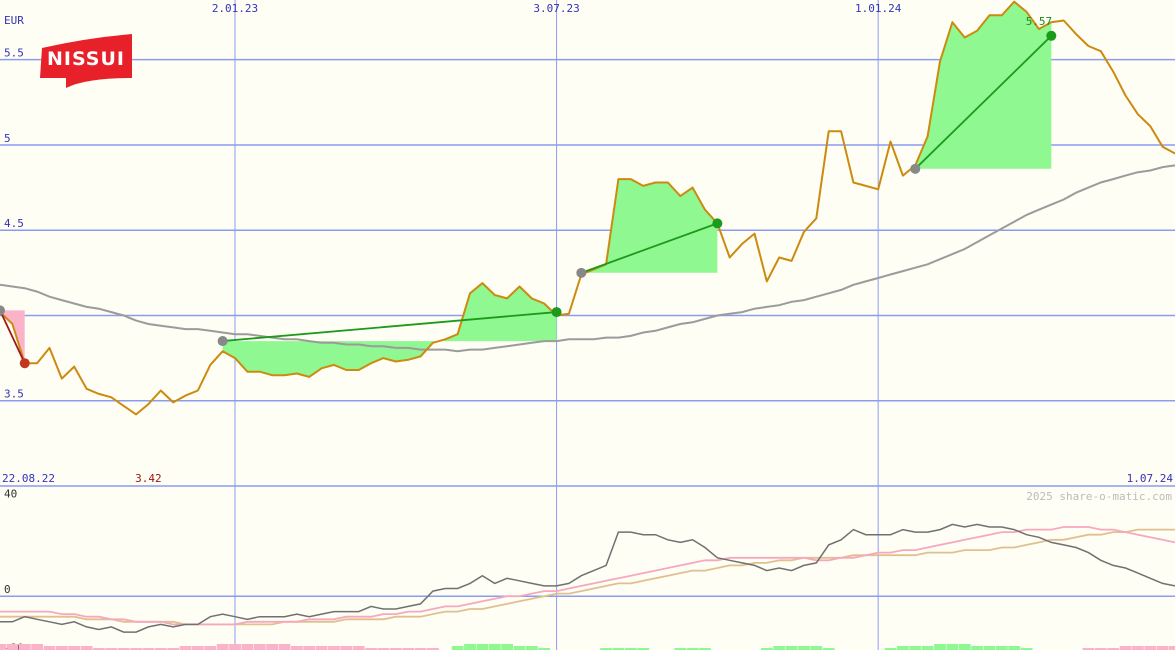 Image resolution: width=1175 pixels, height=650 pixels. I want to click on start-date-label: 22.08.22, so click(28, 478).